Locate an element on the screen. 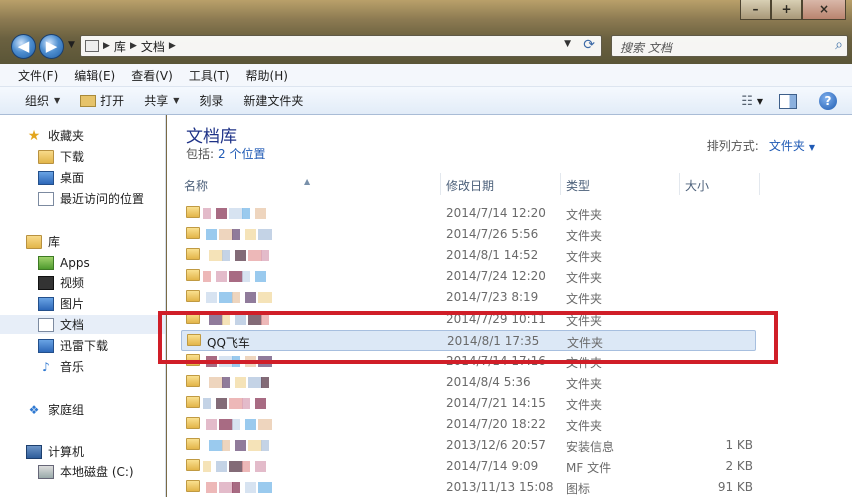  open-label: 打开 is located at coordinates (112, 101).